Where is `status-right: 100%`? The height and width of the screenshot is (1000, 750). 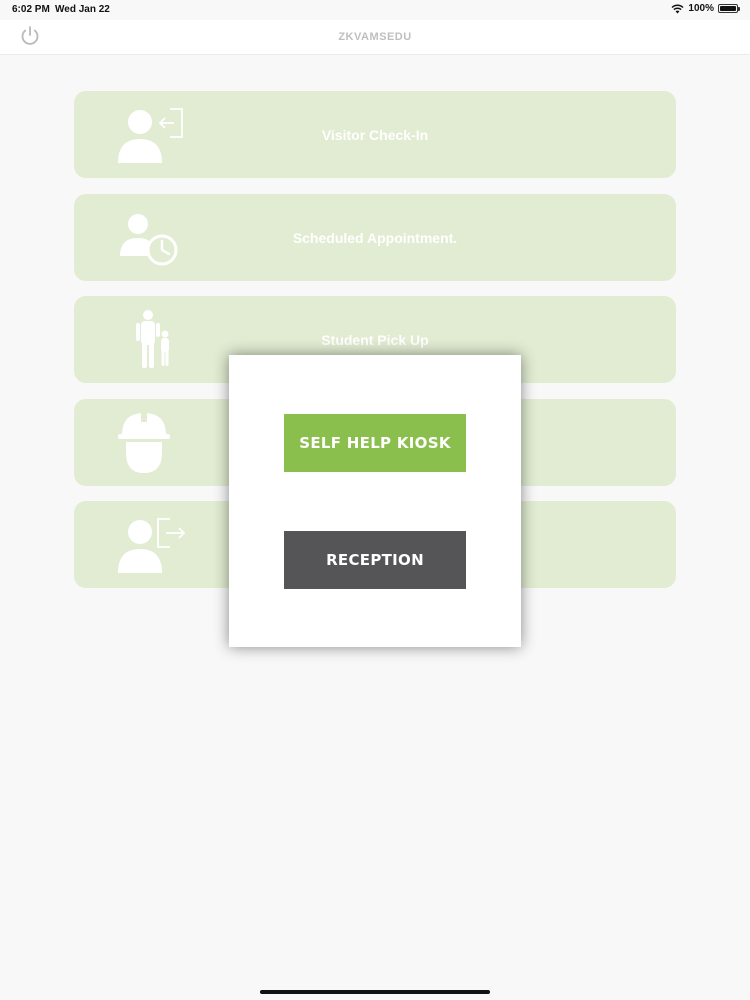 status-right: 100% is located at coordinates (705, 8).